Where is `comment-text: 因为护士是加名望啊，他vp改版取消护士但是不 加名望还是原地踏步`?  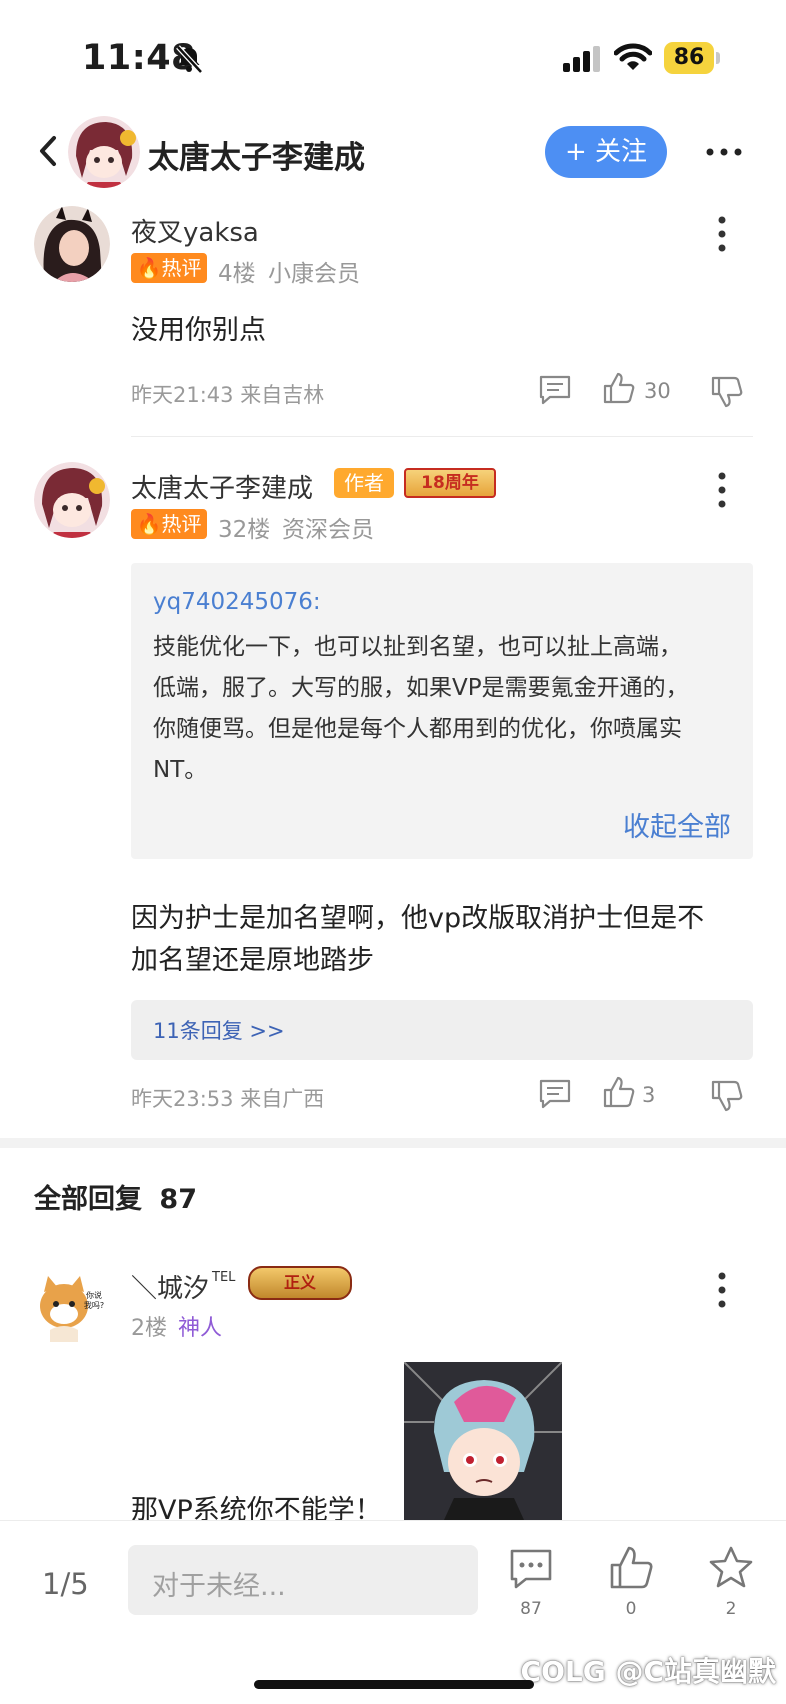
comment-text: 因为护士是加名望啊，他vp改版取消护士但是不 加名望还是原地踏步 is located at coordinates (417, 940).